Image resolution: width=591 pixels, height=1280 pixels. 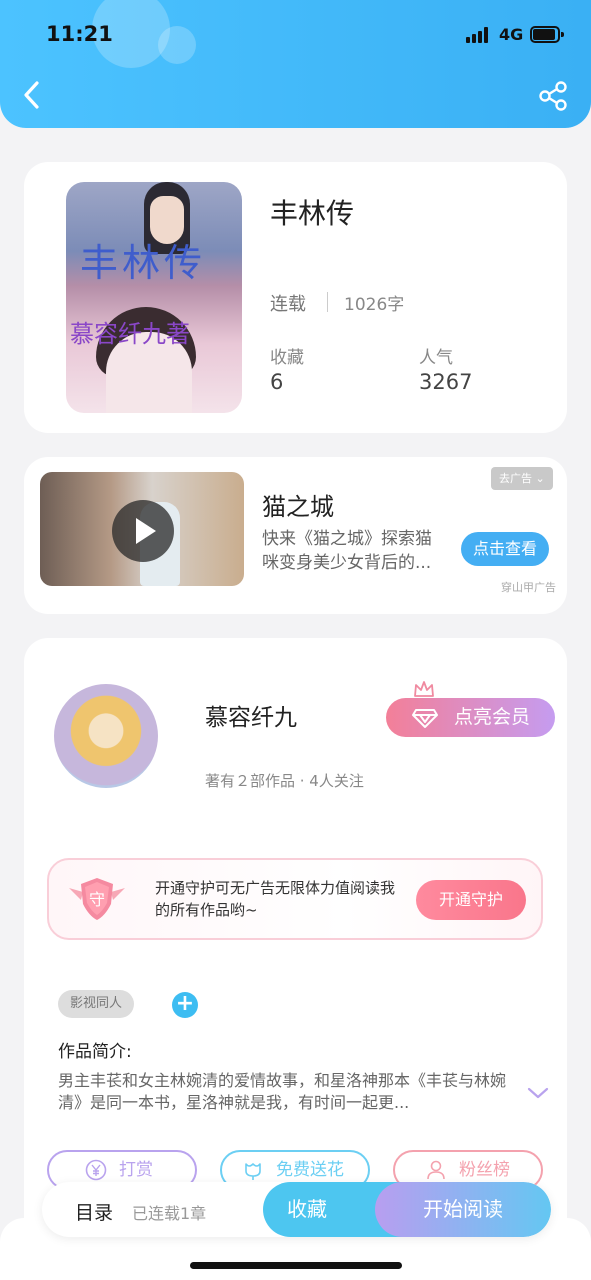 I want to click on divider, so click(x=327, y=302).